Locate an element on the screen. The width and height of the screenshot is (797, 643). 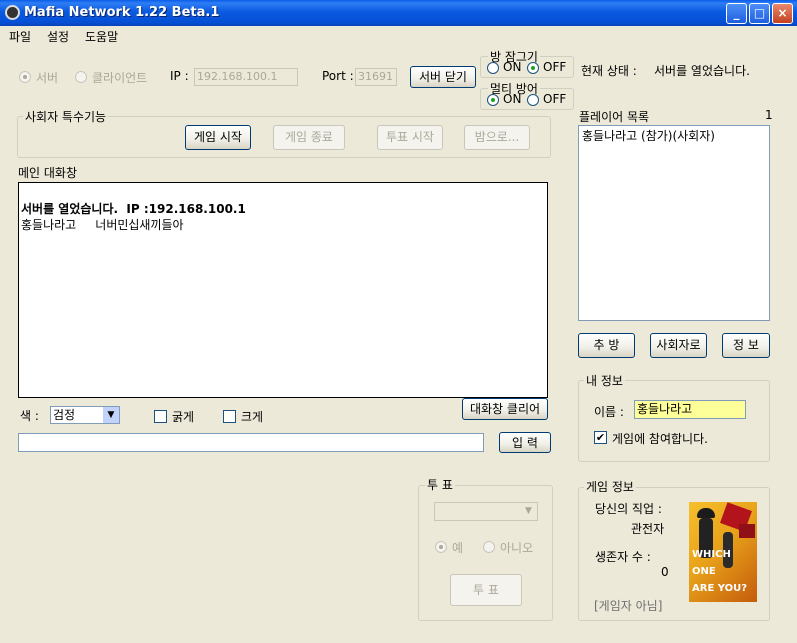
room-lock-on-label: ON is located at coordinates (512, 67).